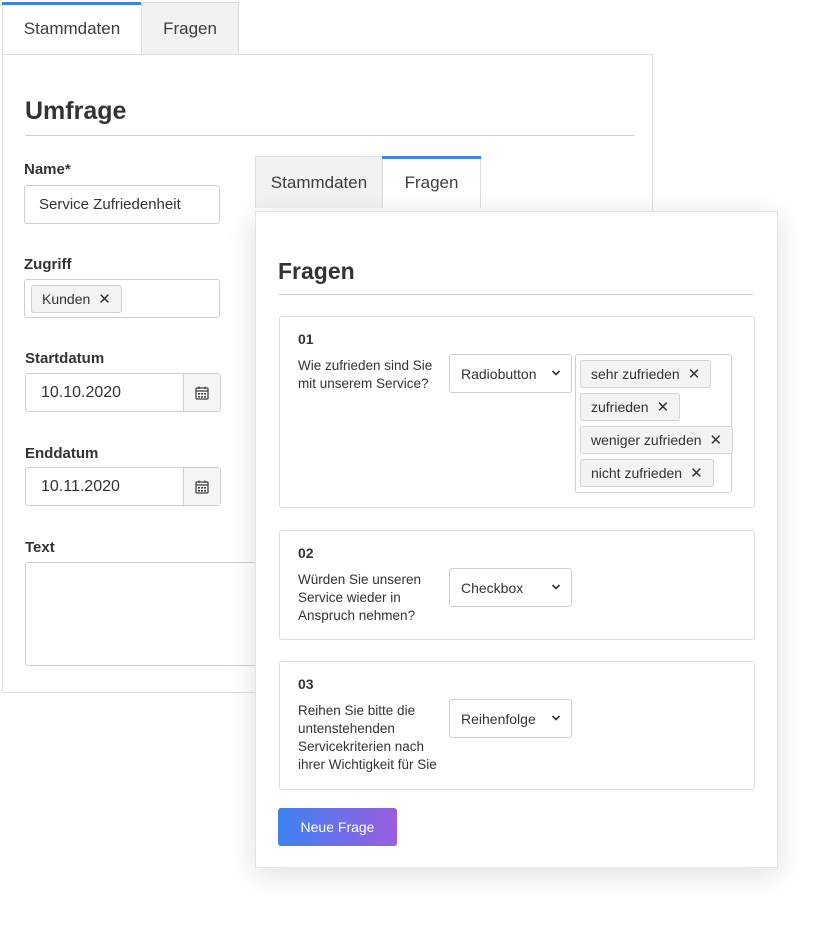 The width and height of the screenshot is (819, 926). I want to click on start-date-picker-button, so click(201, 392).